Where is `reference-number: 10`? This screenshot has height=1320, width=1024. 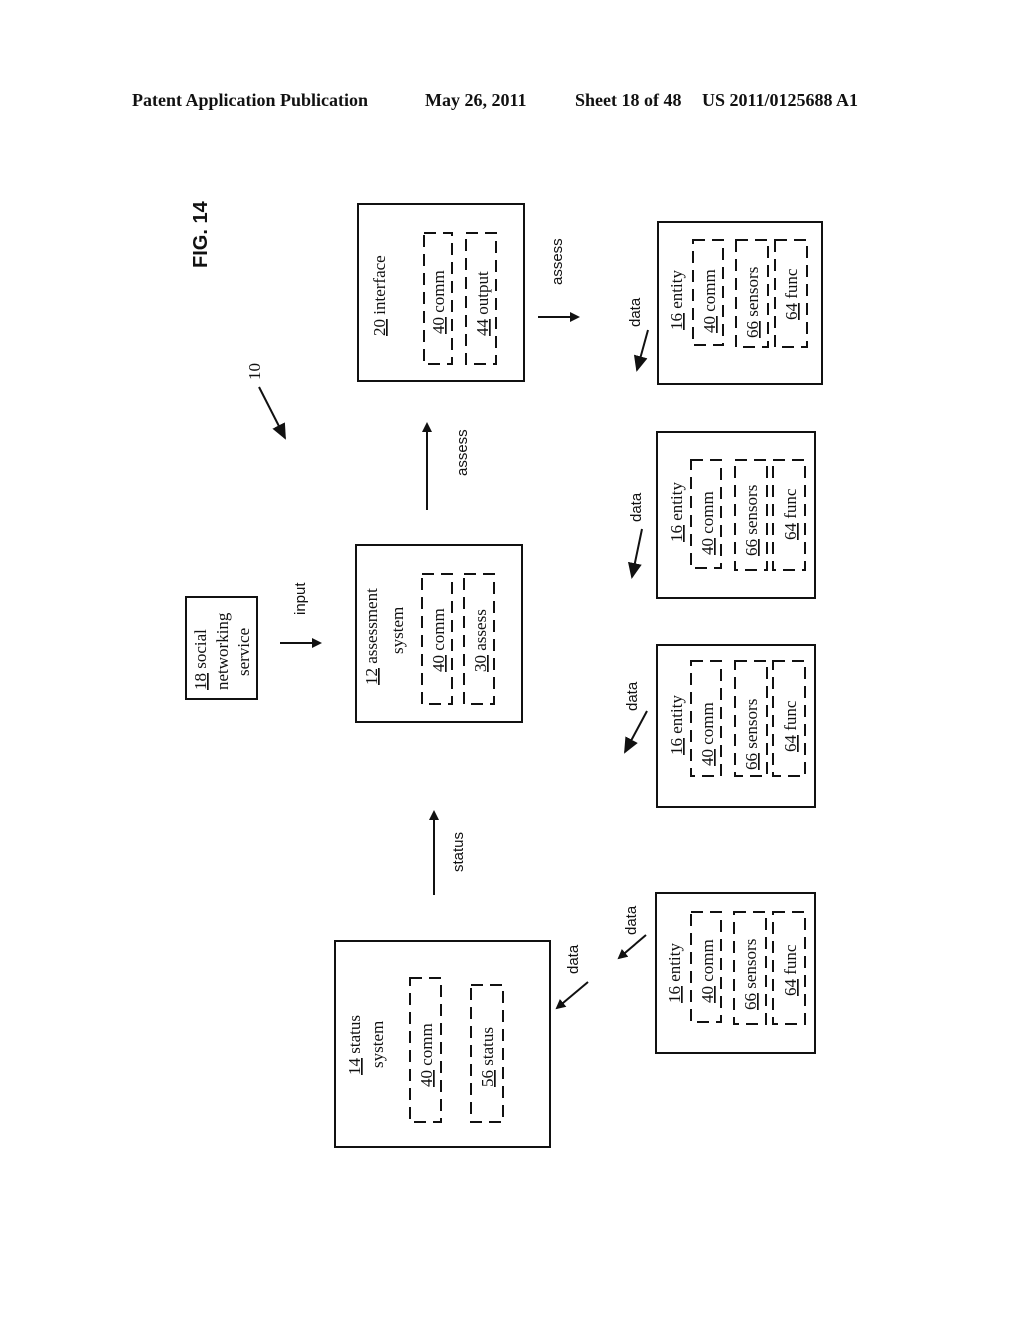 reference-number: 10 is located at coordinates (254, 371).